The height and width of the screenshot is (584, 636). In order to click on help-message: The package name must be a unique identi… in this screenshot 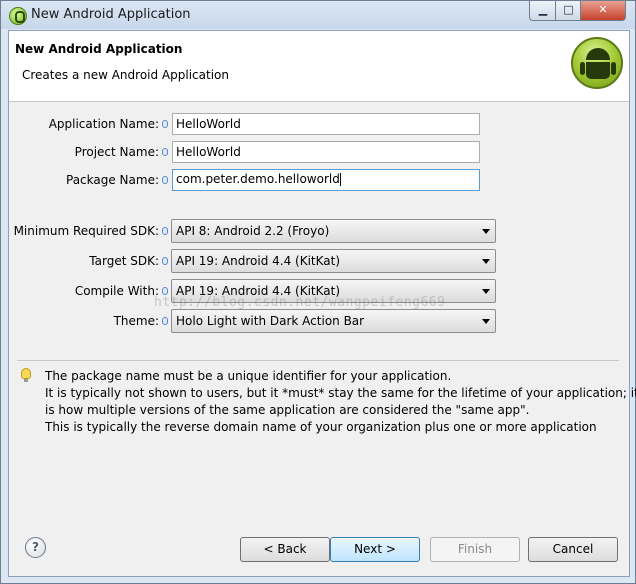, I will do `click(340, 402)`.